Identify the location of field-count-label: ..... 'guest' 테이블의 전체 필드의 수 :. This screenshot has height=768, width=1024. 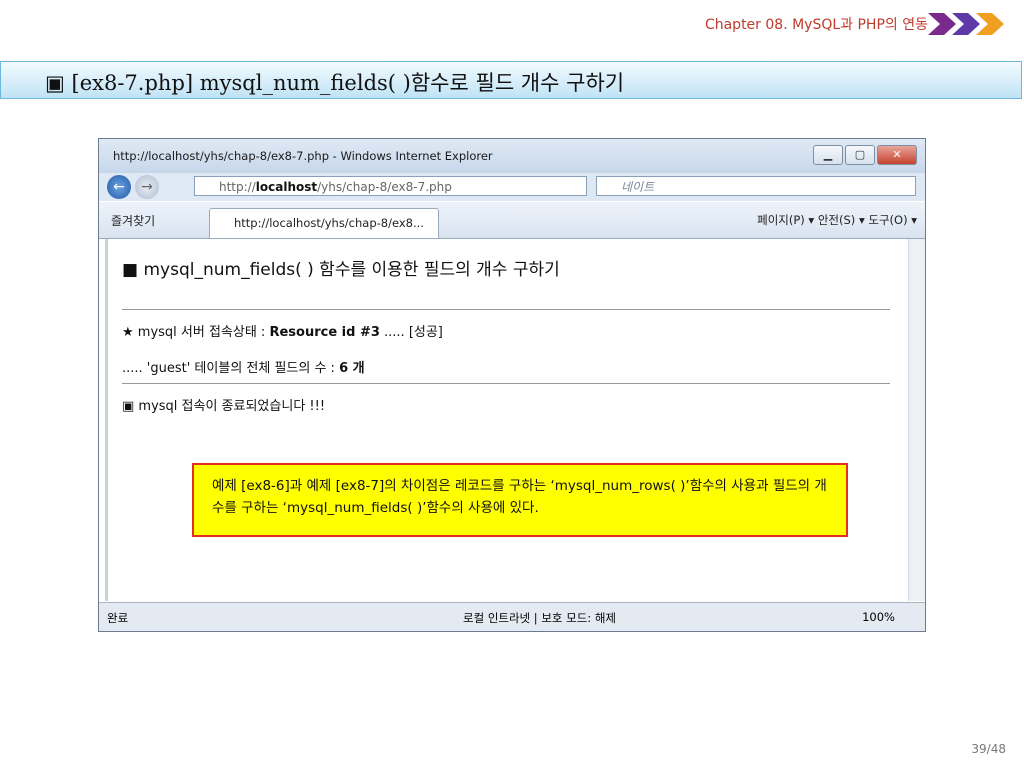
(231, 368).